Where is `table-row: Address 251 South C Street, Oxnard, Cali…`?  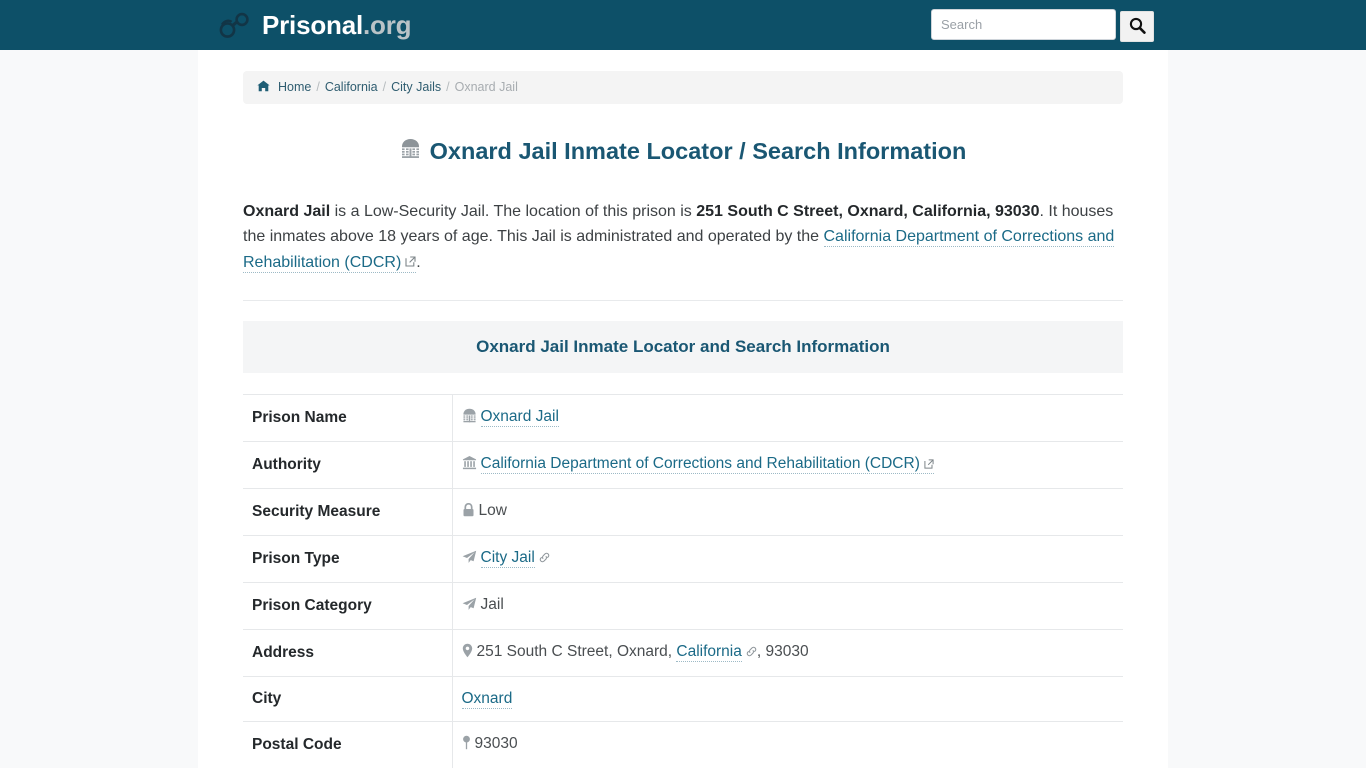
table-row: Address 251 South C Street, Oxnard, Cali… is located at coordinates (683, 653).